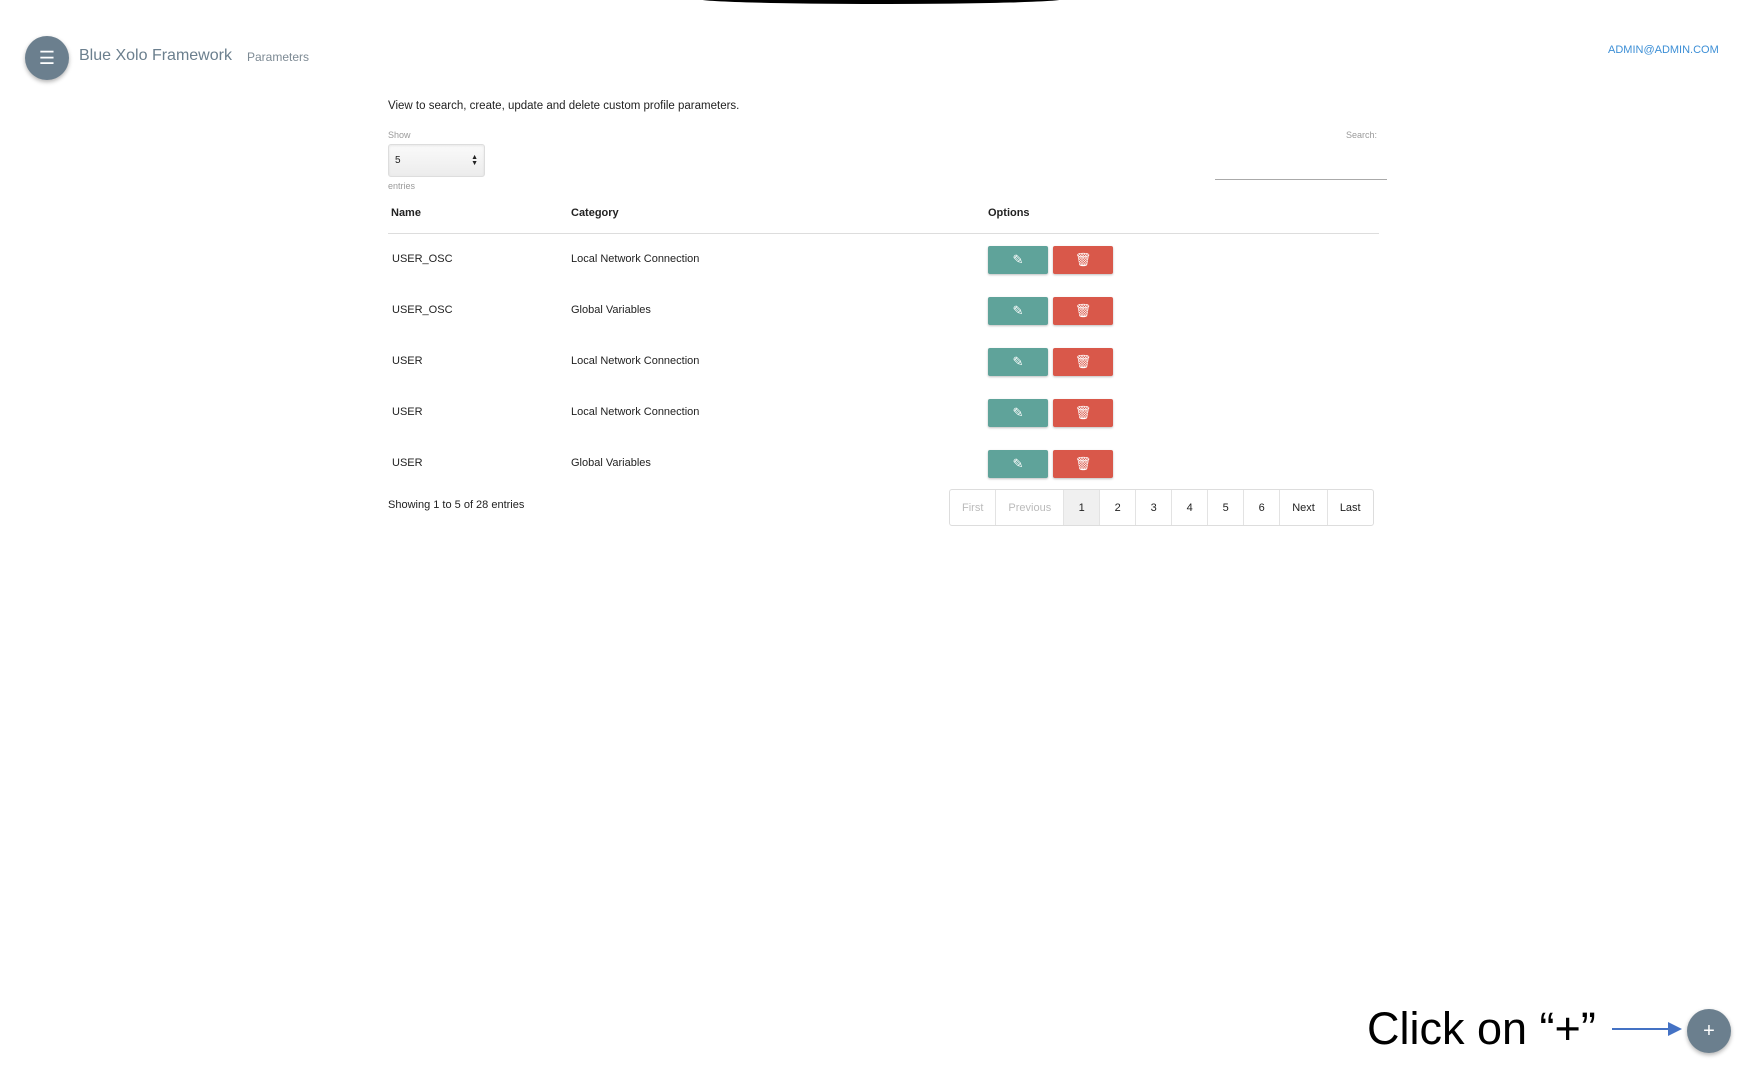 The width and height of the screenshot is (1762, 1068). Describe the element at coordinates (1154, 507) in the screenshot. I see `page-3: 3` at that location.